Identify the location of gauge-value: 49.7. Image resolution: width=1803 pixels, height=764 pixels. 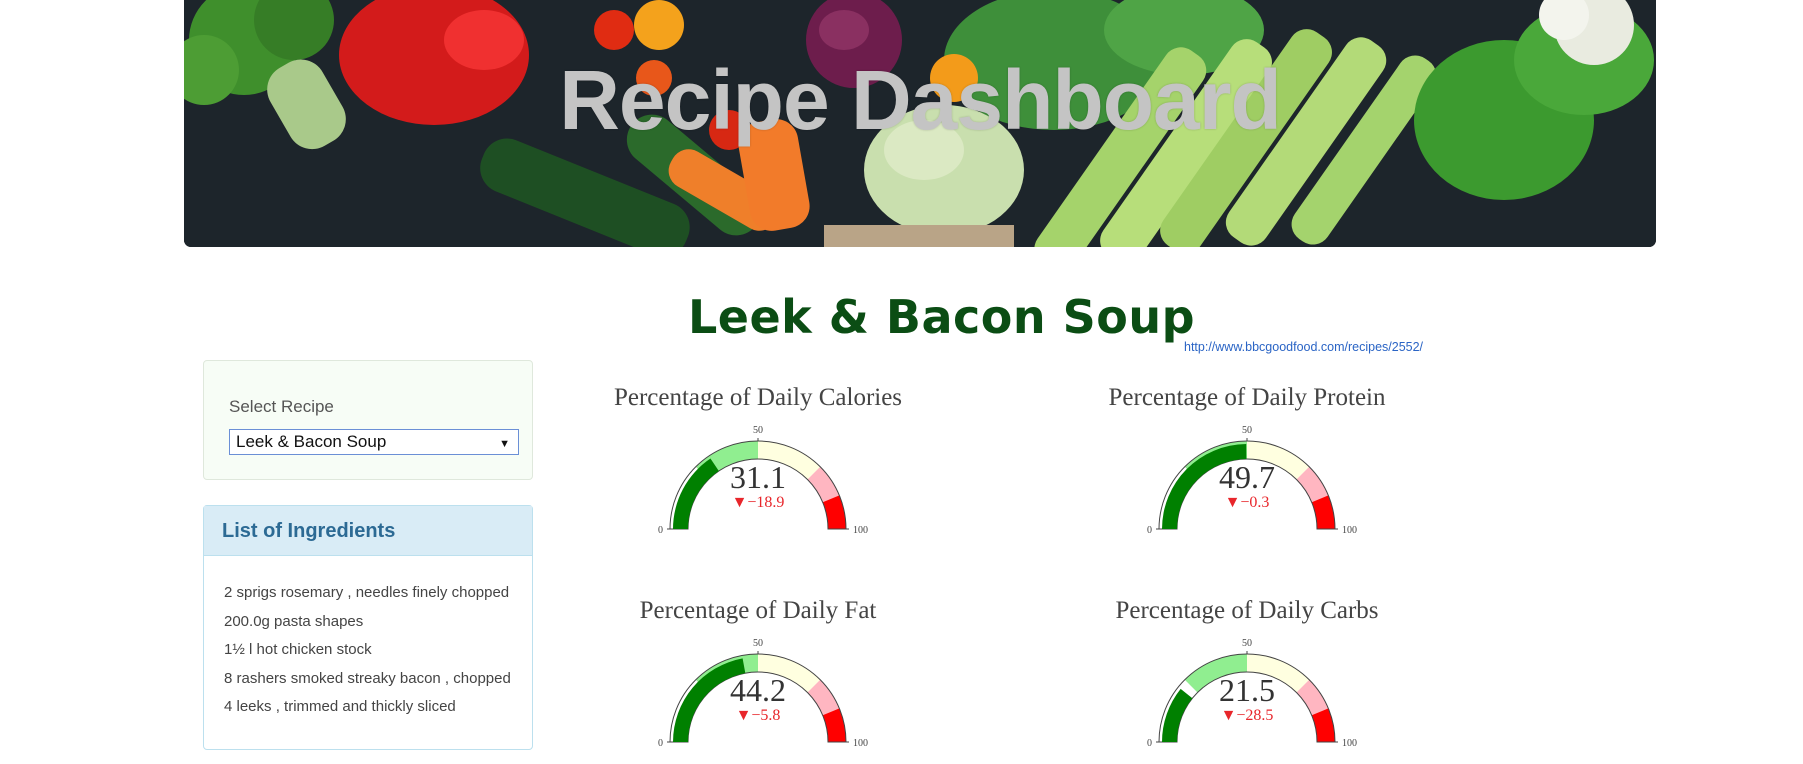
(1247, 477).